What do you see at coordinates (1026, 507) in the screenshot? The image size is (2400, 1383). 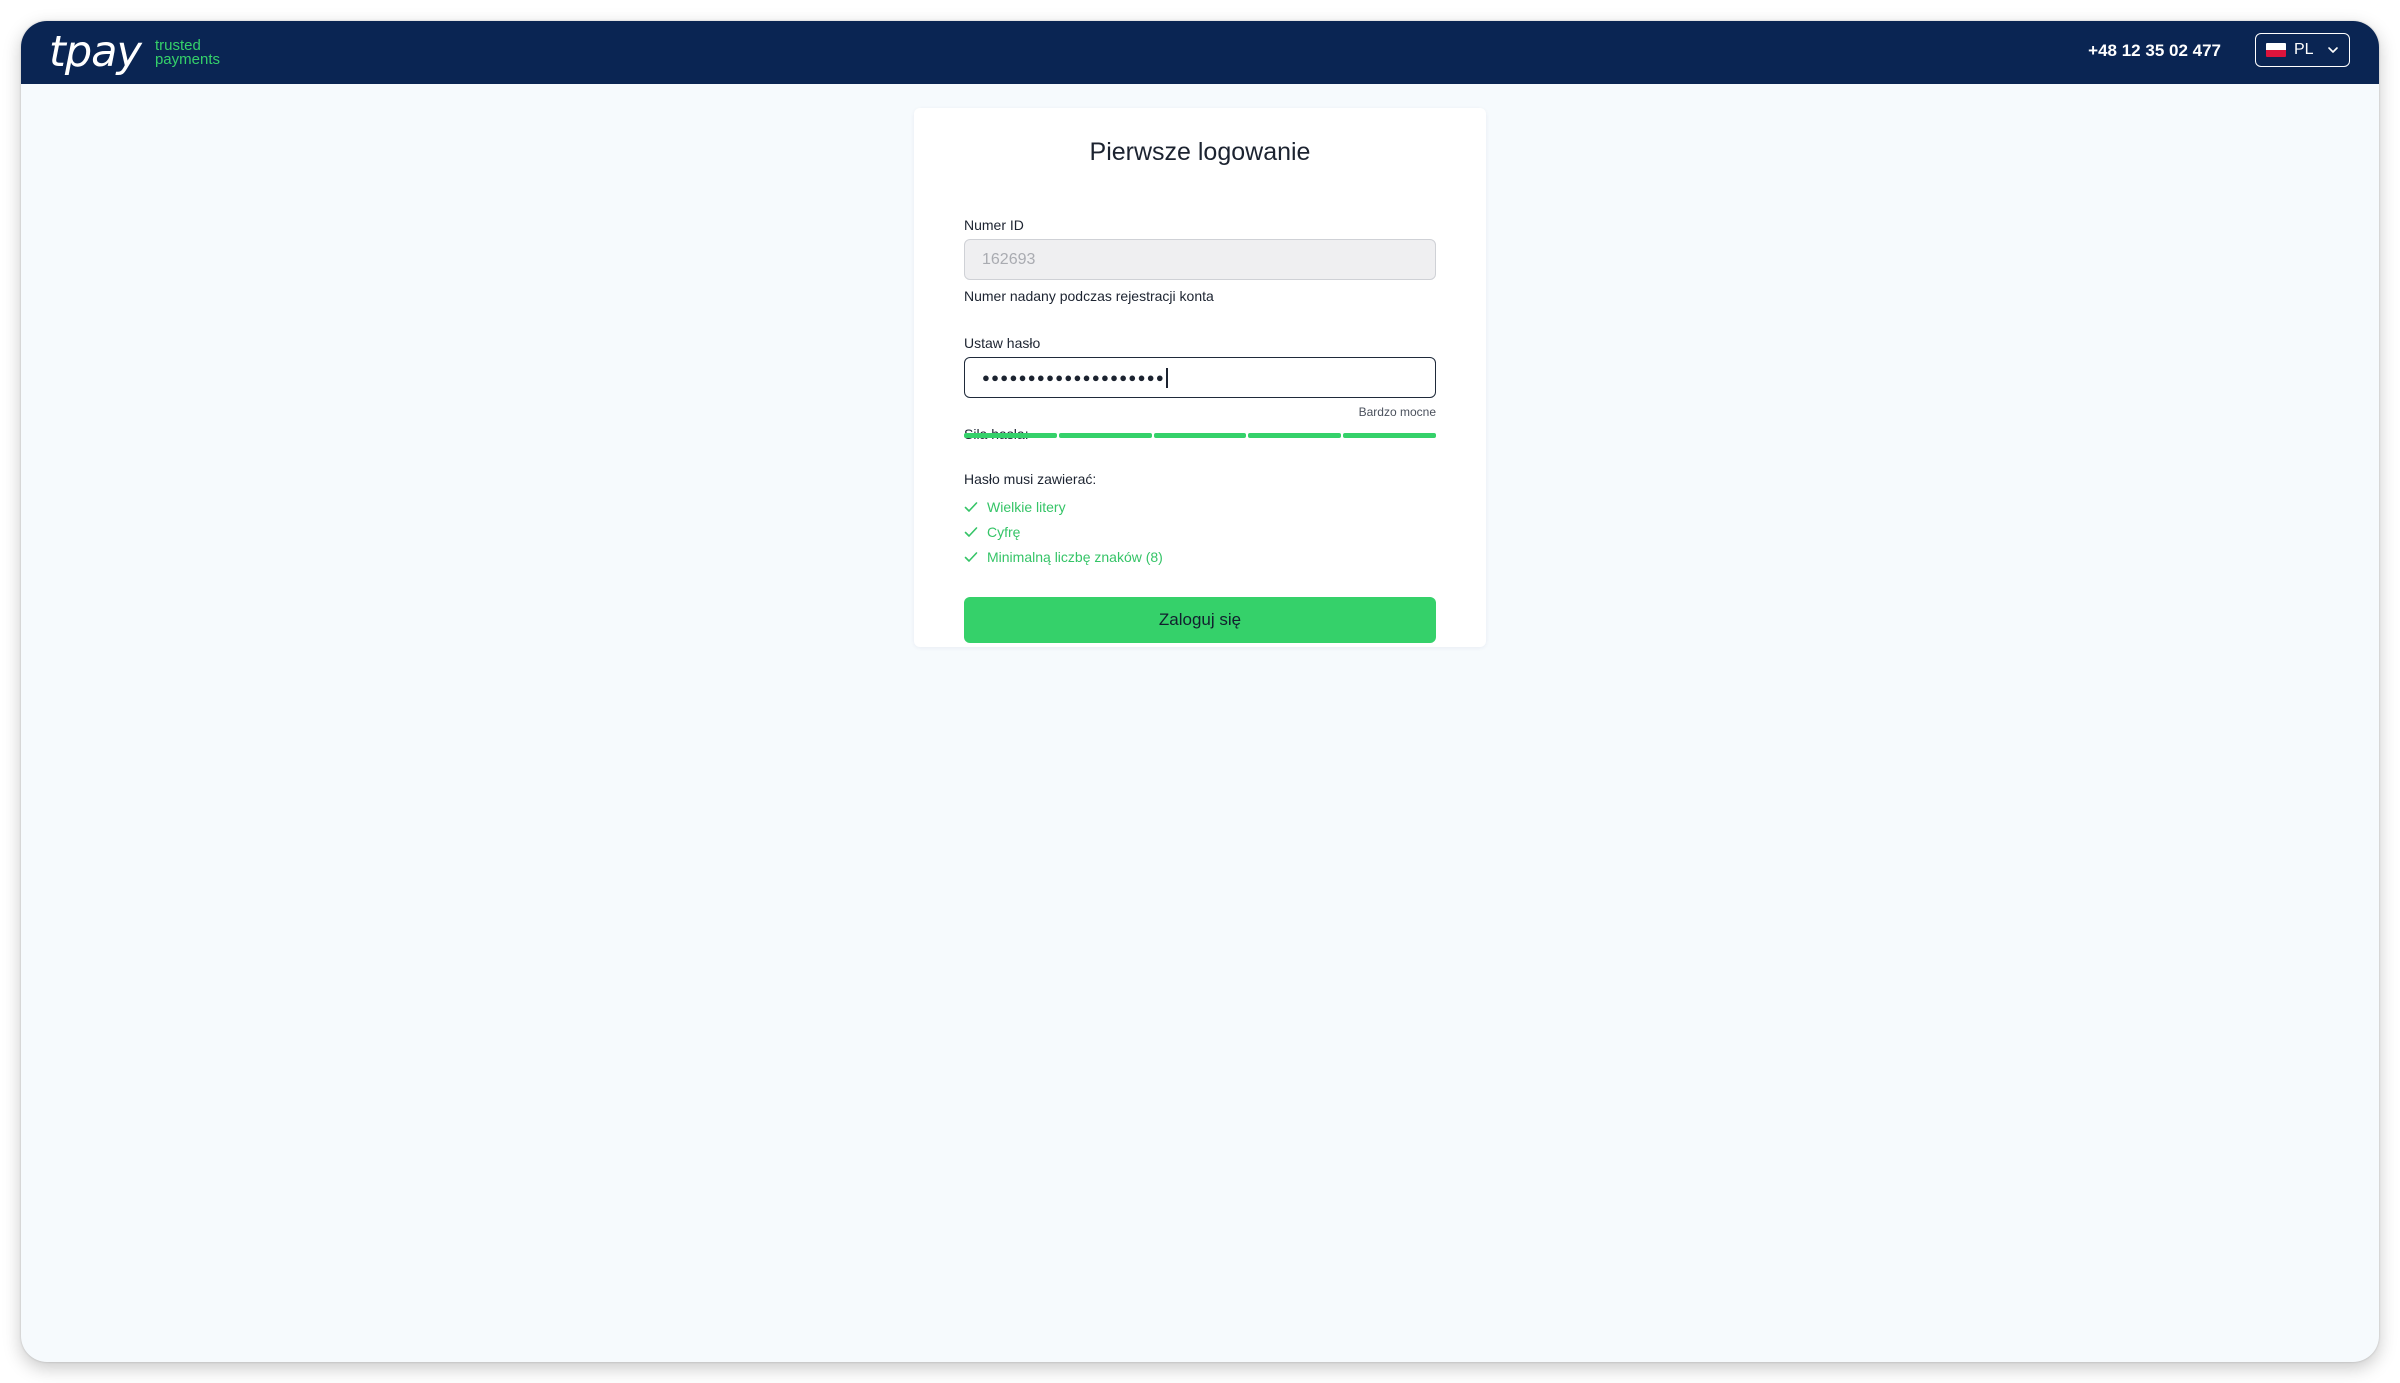 I see `requirement-text: Wielkie litery` at bounding box center [1026, 507].